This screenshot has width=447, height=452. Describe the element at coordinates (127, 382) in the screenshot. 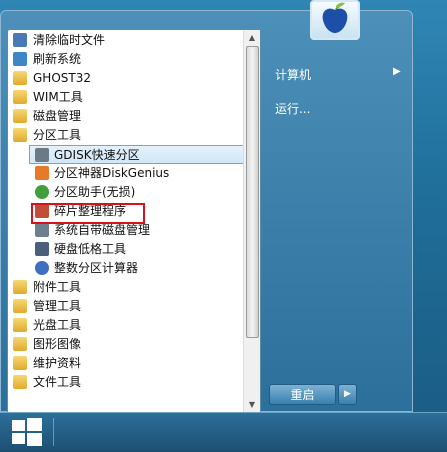

I see `program-item: 文件工具` at that location.